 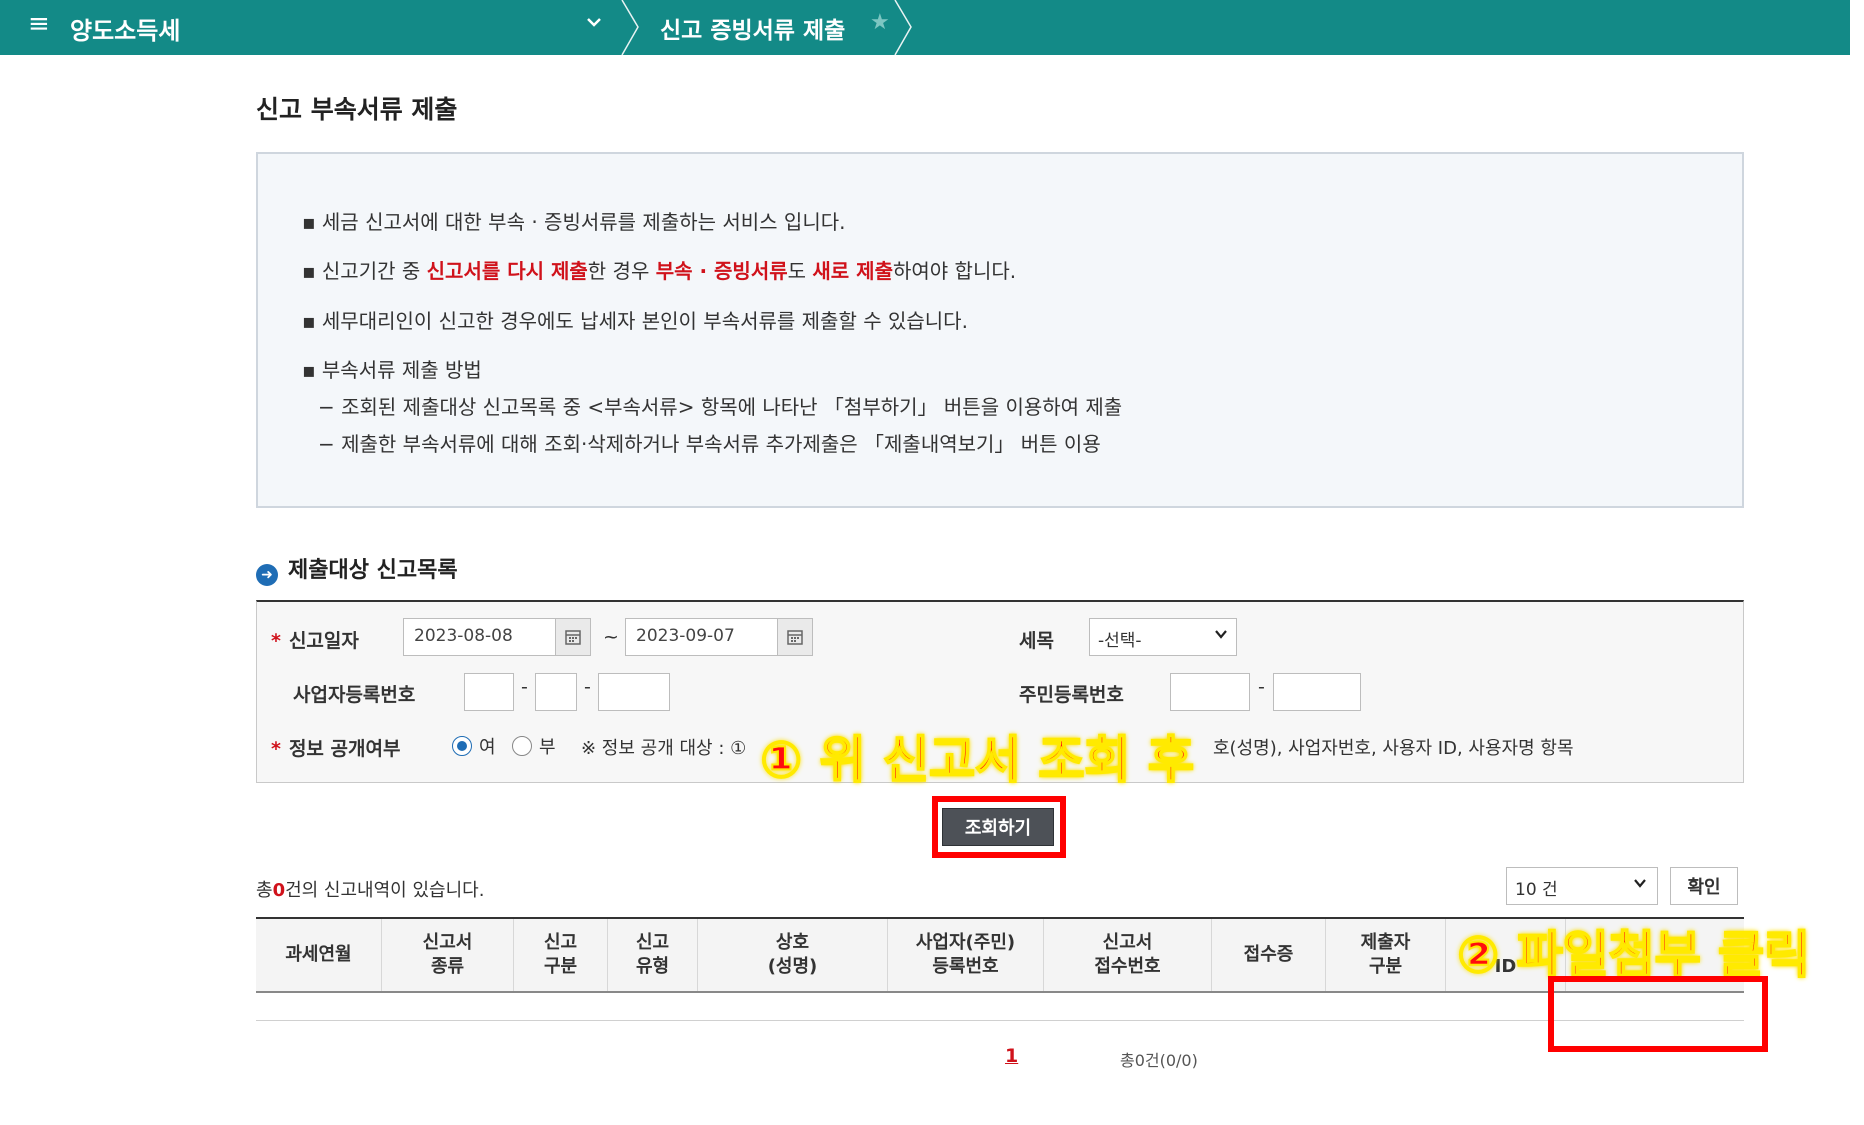 I want to click on info-text: 하여야 합니다., so click(x=954, y=271).